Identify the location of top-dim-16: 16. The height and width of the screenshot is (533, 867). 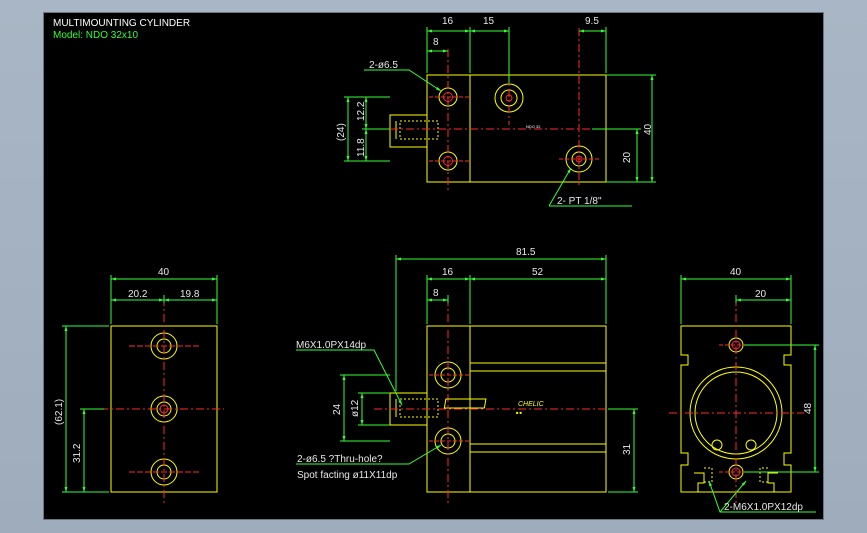
(448, 21).